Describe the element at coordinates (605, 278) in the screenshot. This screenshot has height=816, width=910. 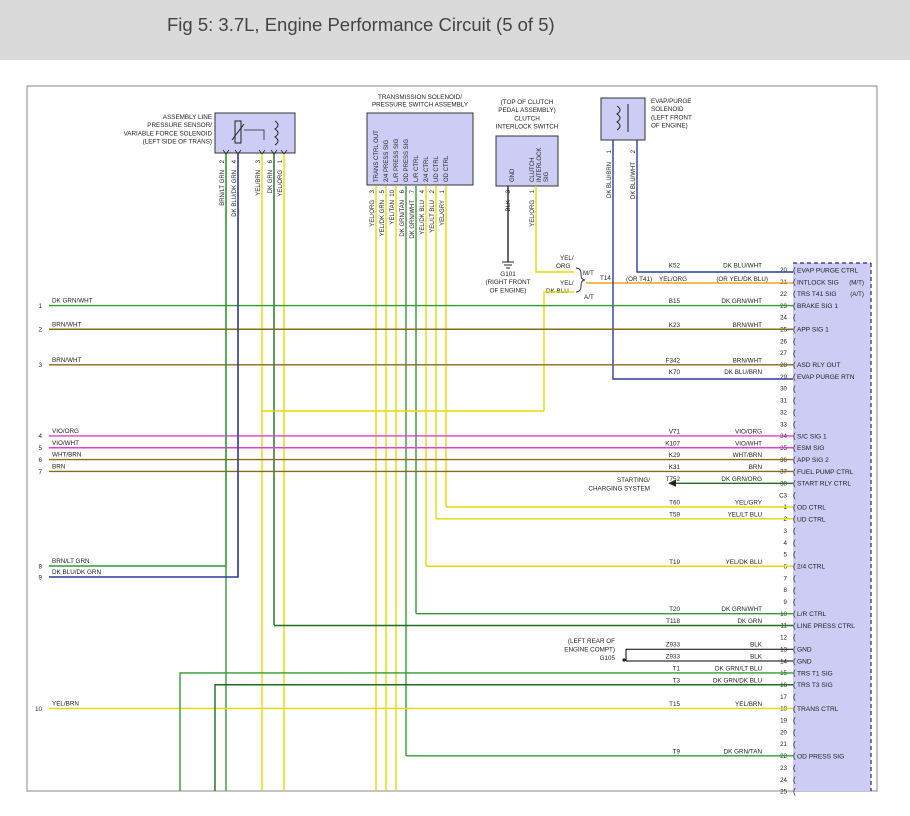
I see `circuit-t14: T14` at that location.